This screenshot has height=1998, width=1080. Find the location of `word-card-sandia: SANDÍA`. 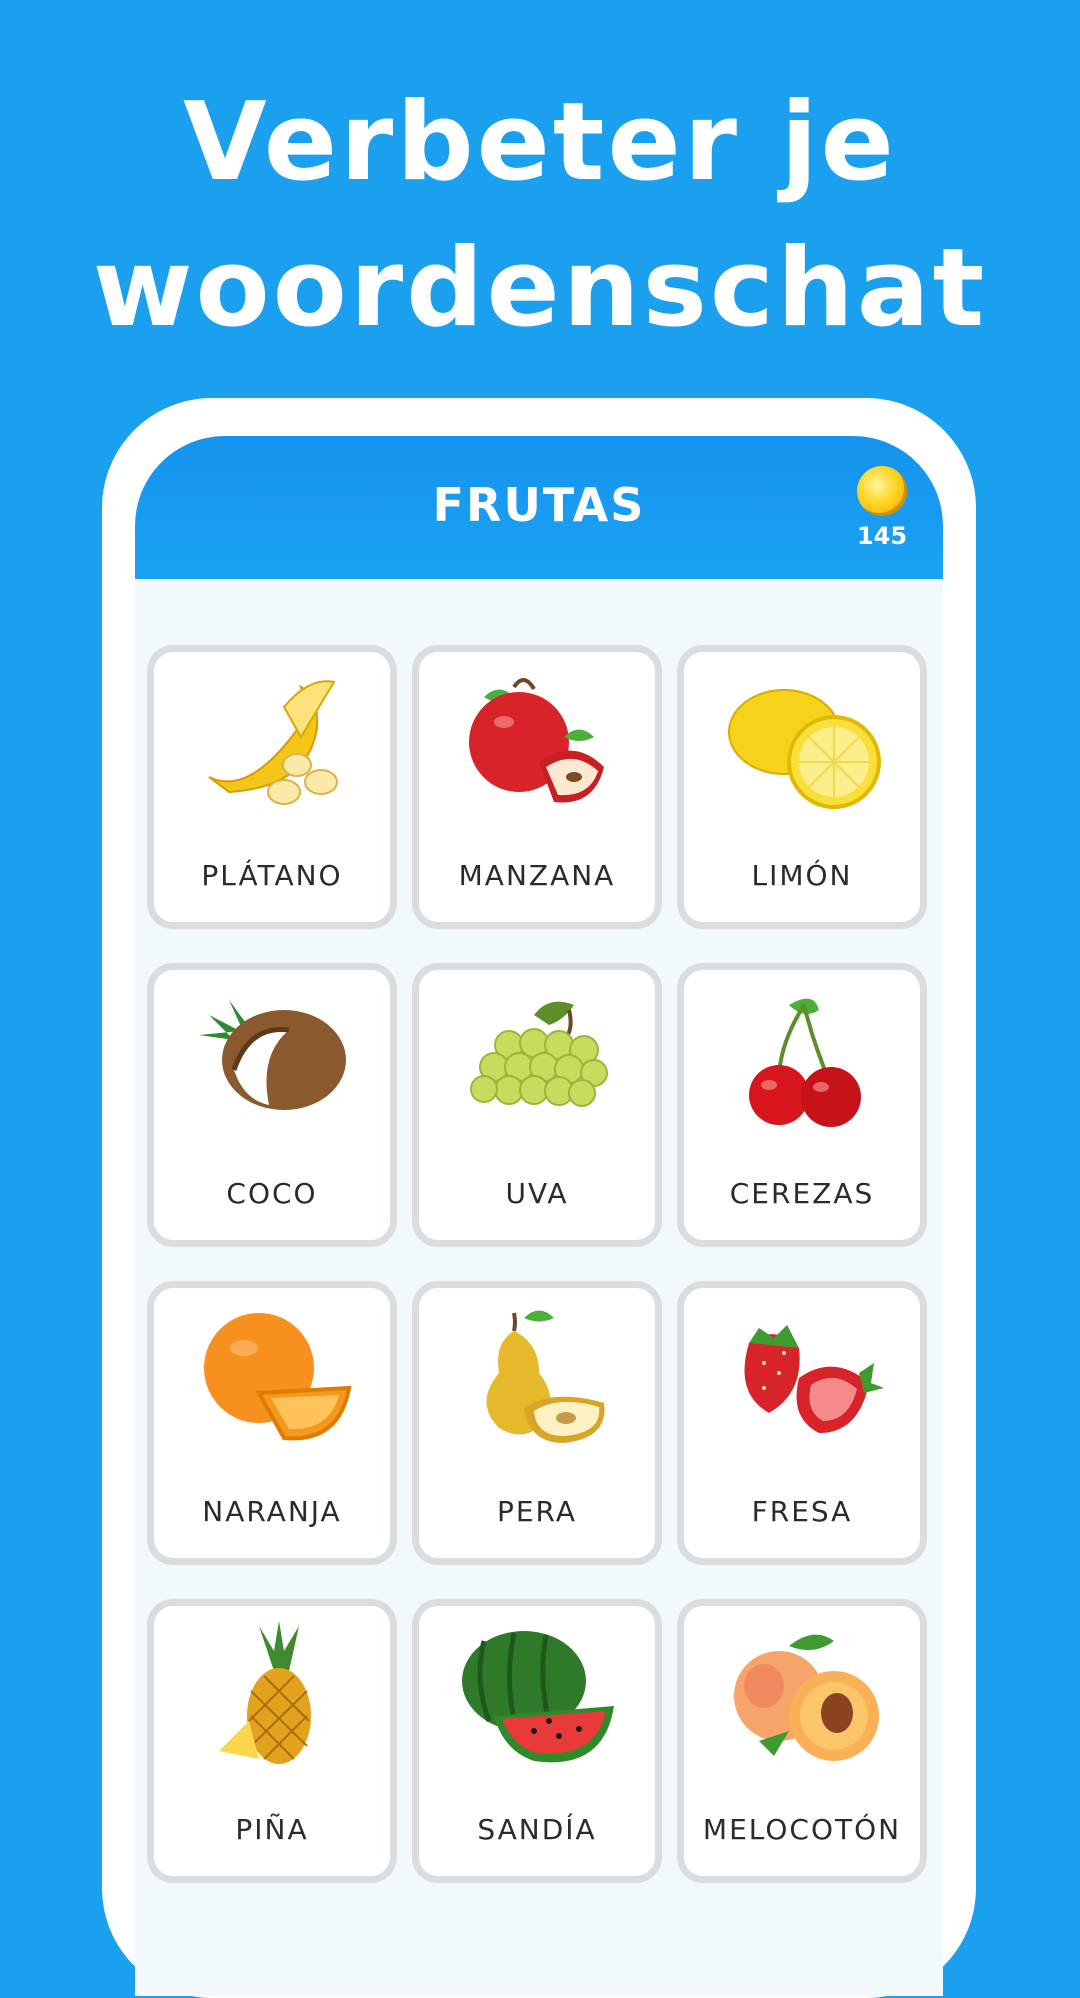

word-card-sandia: SANDÍA is located at coordinates (537, 1741).